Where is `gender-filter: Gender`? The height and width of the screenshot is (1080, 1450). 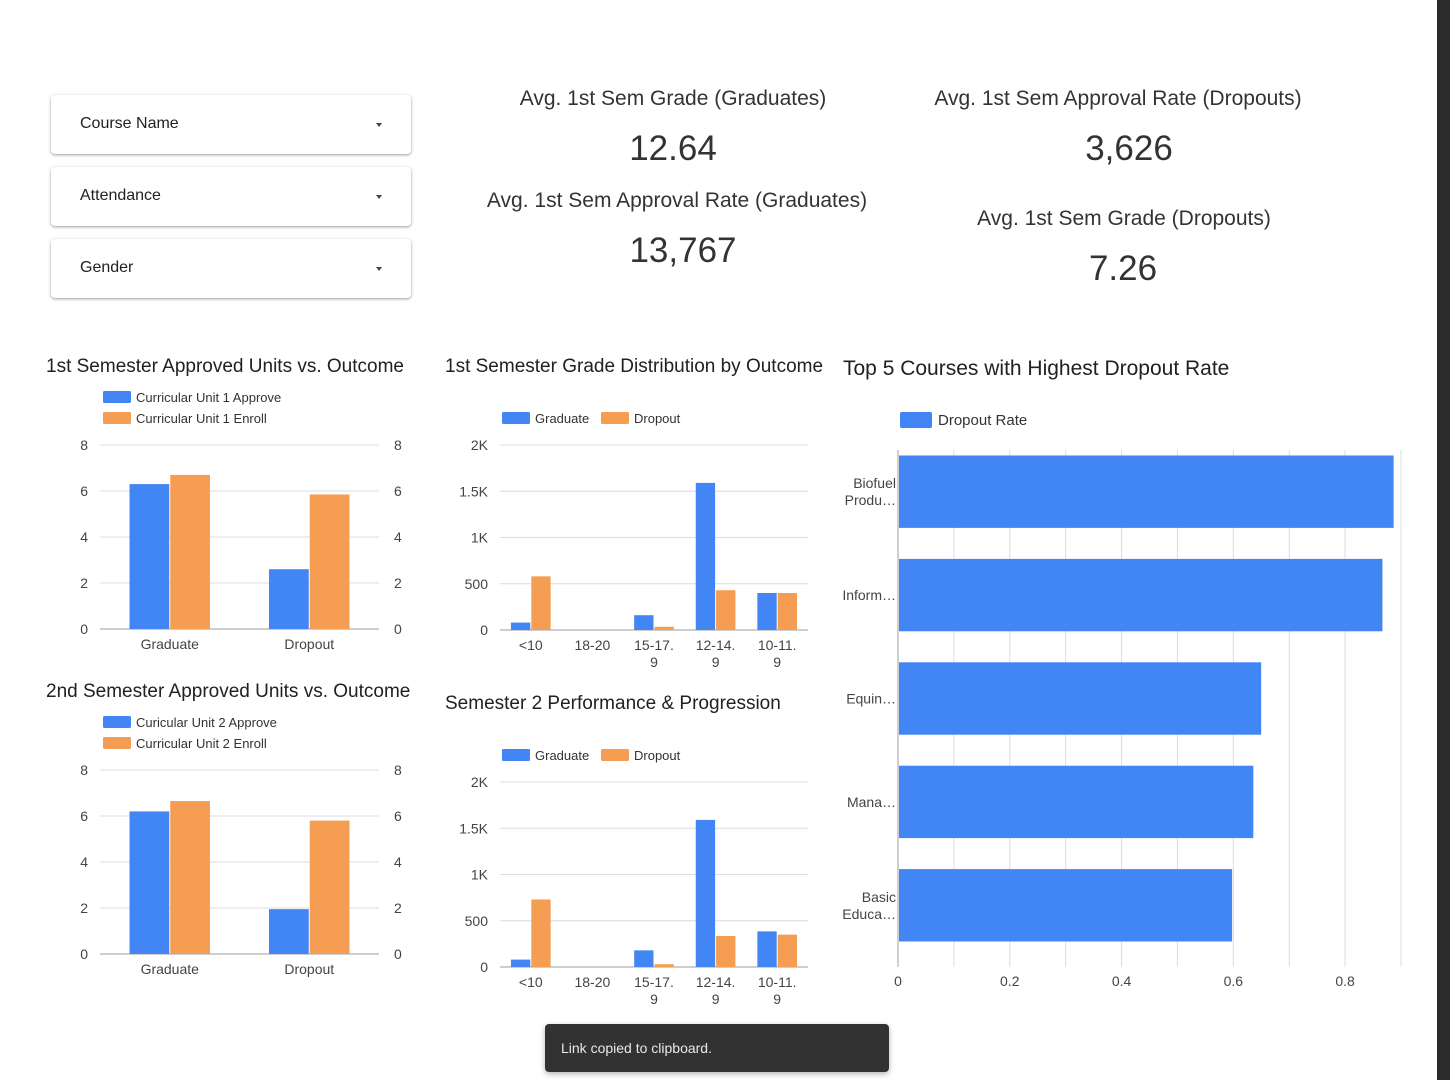 gender-filter: Gender is located at coordinates (231, 268).